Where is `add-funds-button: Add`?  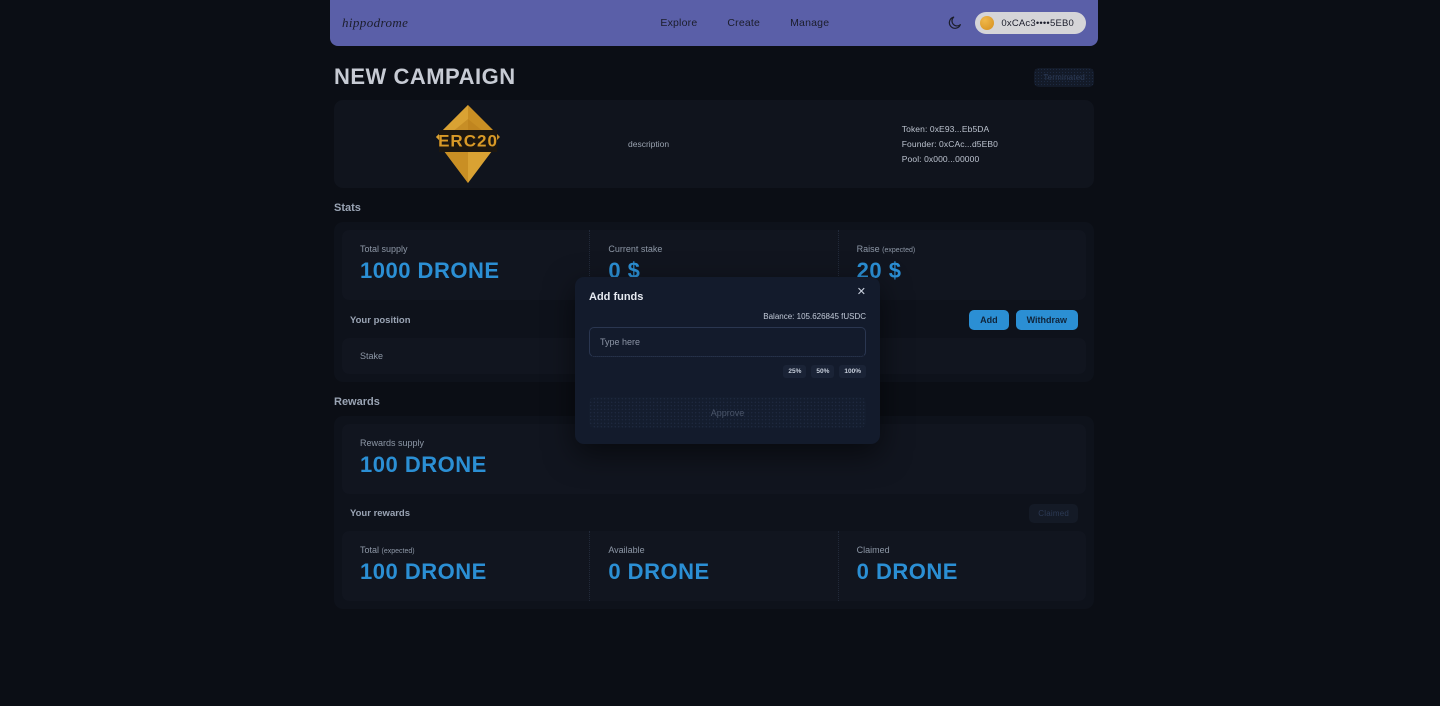
add-funds-button: Add is located at coordinates (989, 320).